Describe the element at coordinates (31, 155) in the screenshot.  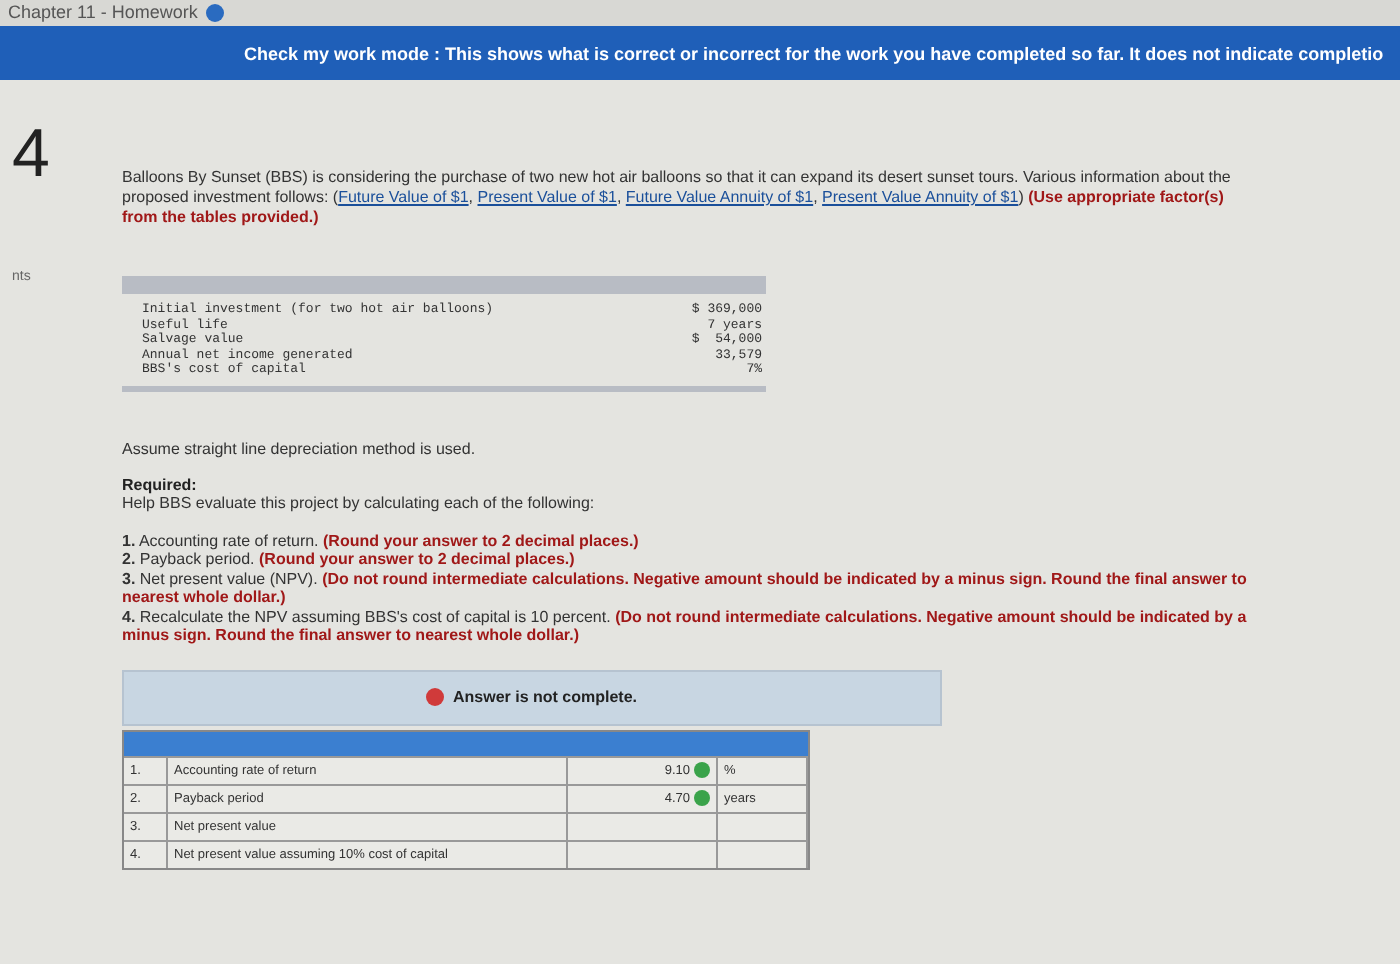
I see `question-number: 4` at that location.